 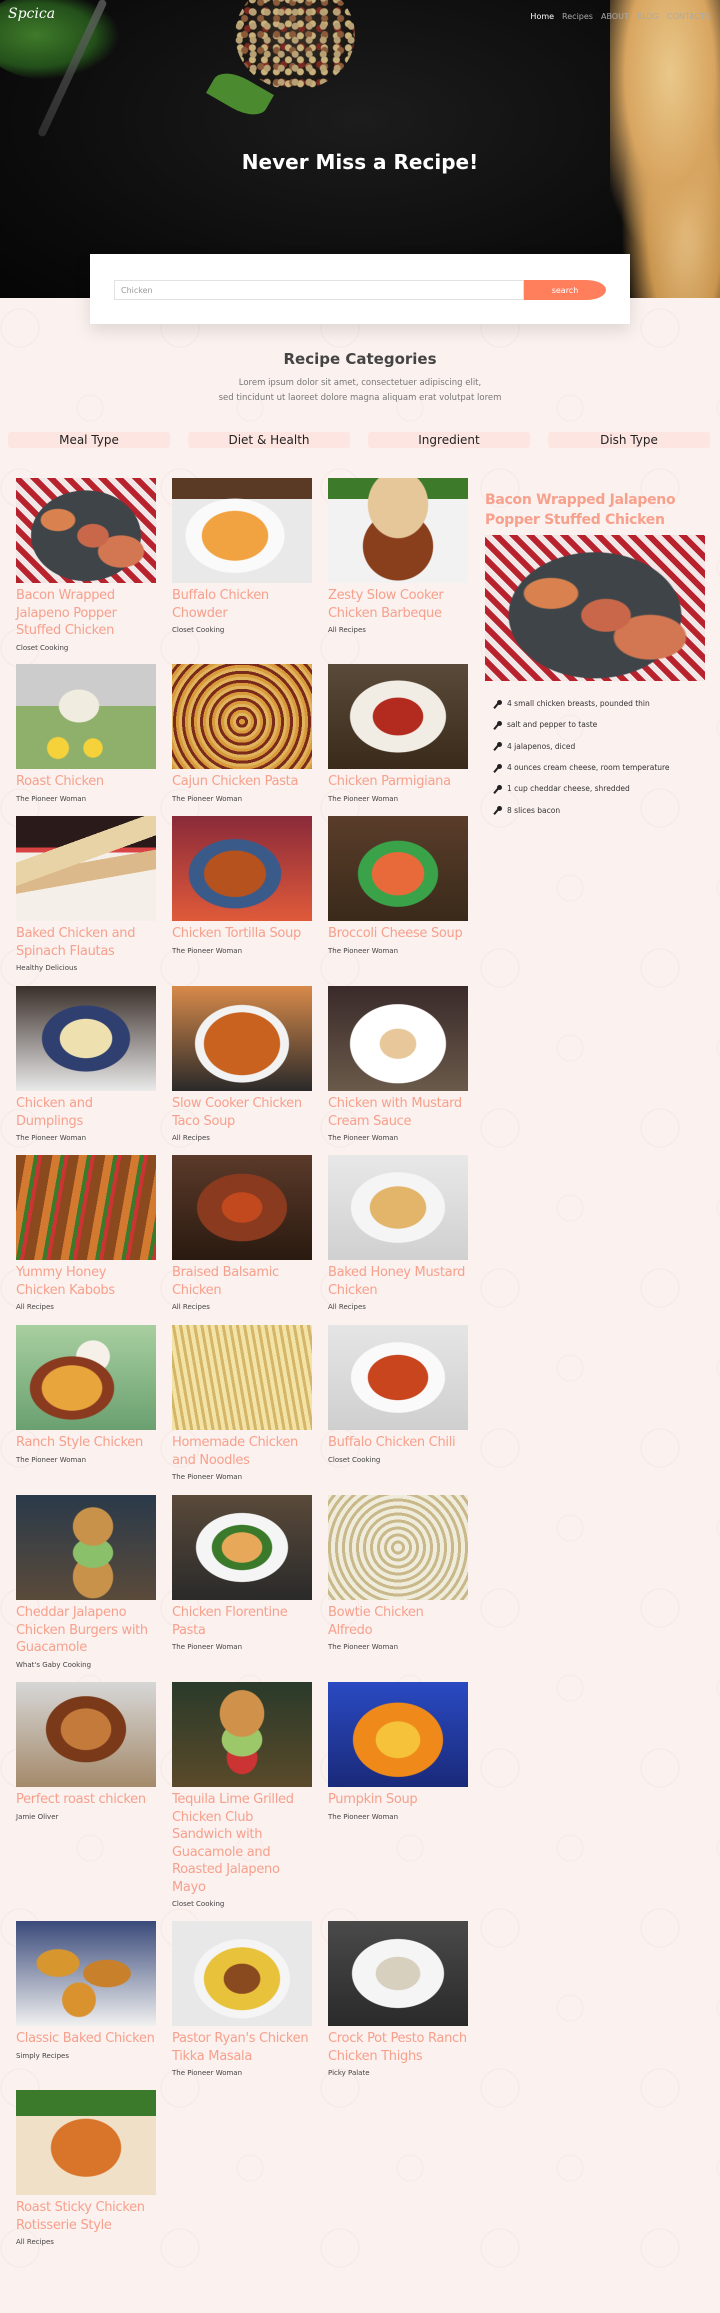 I want to click on nav-contacts: CONTACTS, so click(x=688, y=16).